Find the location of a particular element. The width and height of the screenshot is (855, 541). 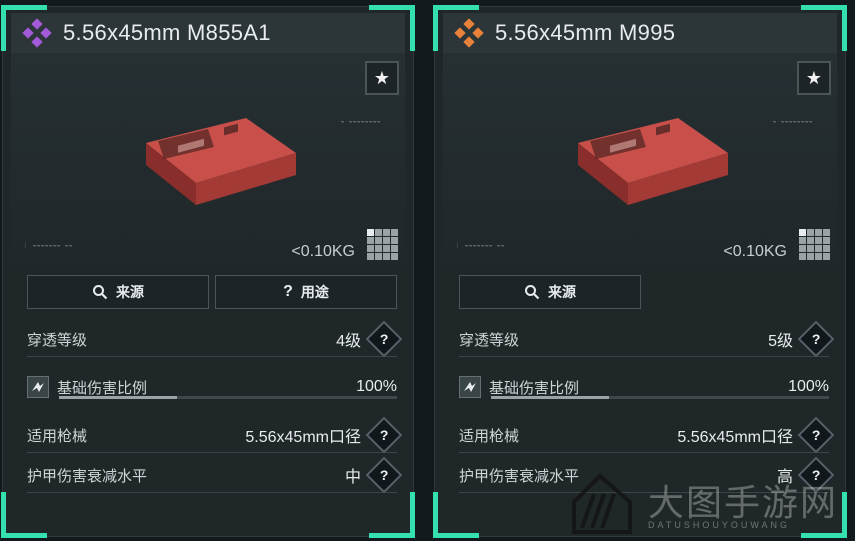

stat-armor-decay: 护甲伤害衰减水平 中 ? is located at coordinates (215, 475).